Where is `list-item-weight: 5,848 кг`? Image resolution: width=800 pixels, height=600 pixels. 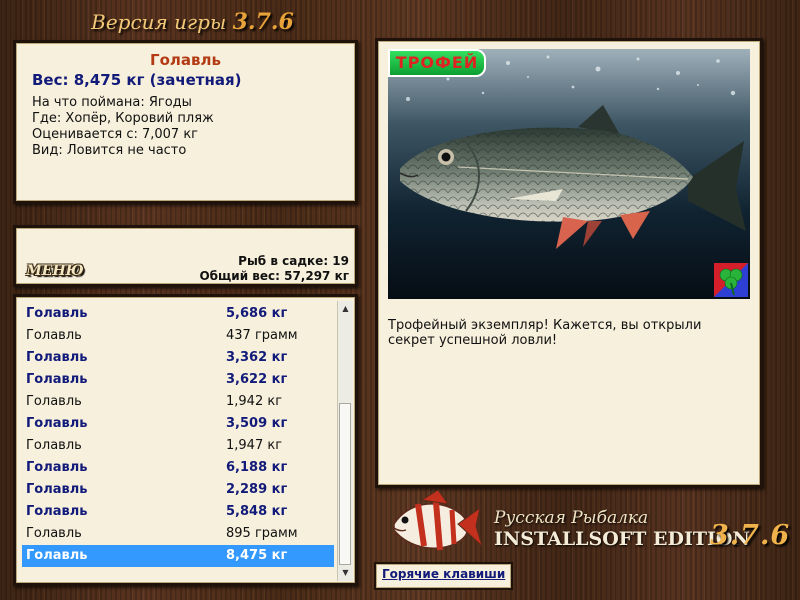 list-item-weight: 5,848 кг is located at coordinates (257, 511).